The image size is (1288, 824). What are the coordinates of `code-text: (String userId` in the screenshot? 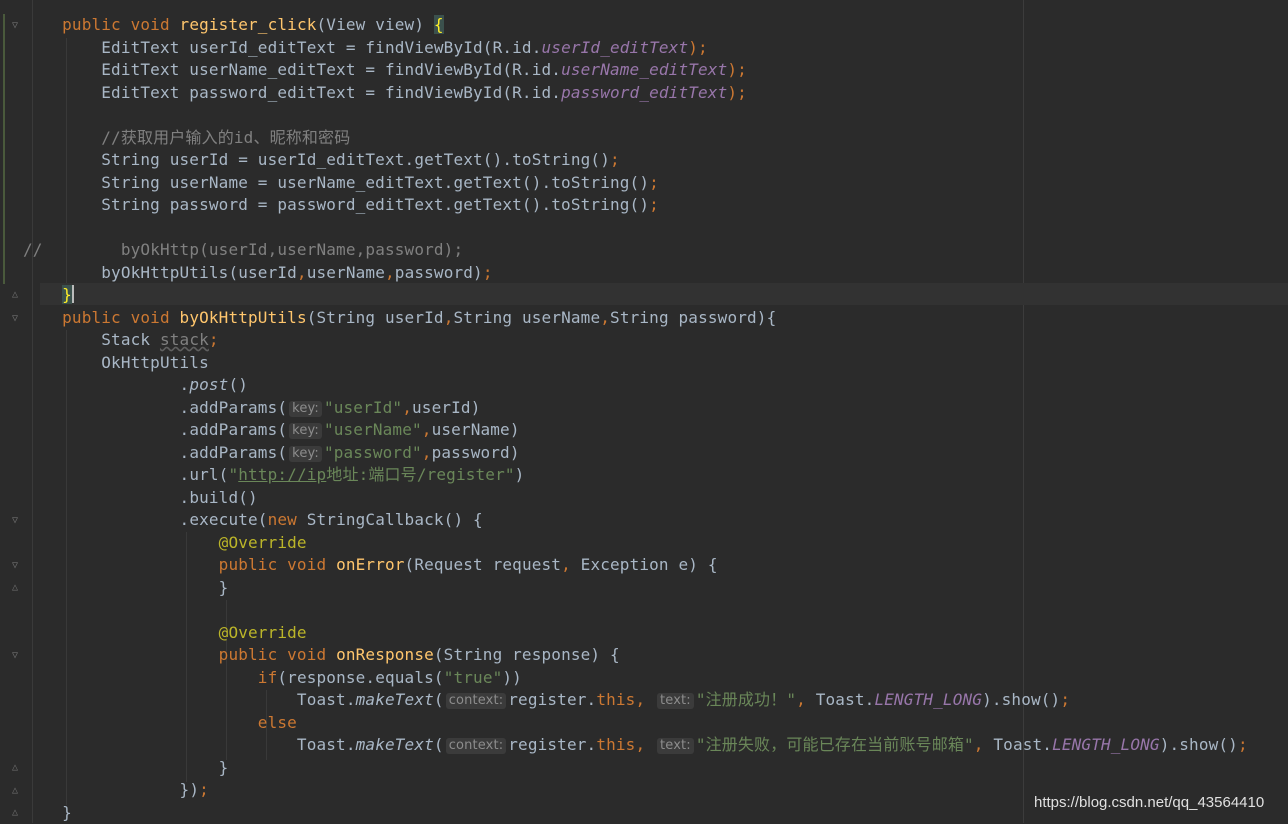 It's located at (375, 317).